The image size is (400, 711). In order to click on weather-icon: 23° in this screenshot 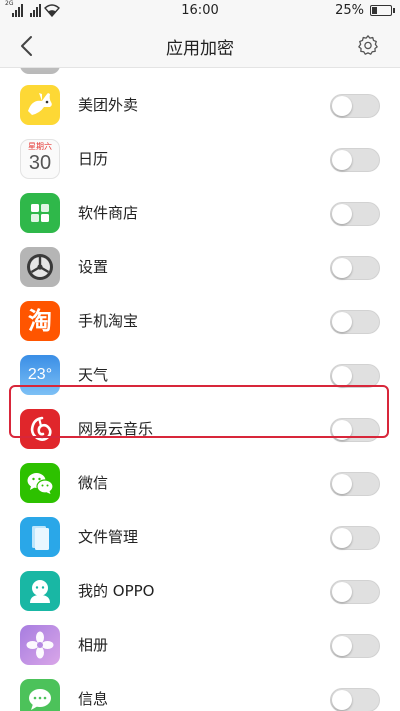, I will do `click(40, 375)`.